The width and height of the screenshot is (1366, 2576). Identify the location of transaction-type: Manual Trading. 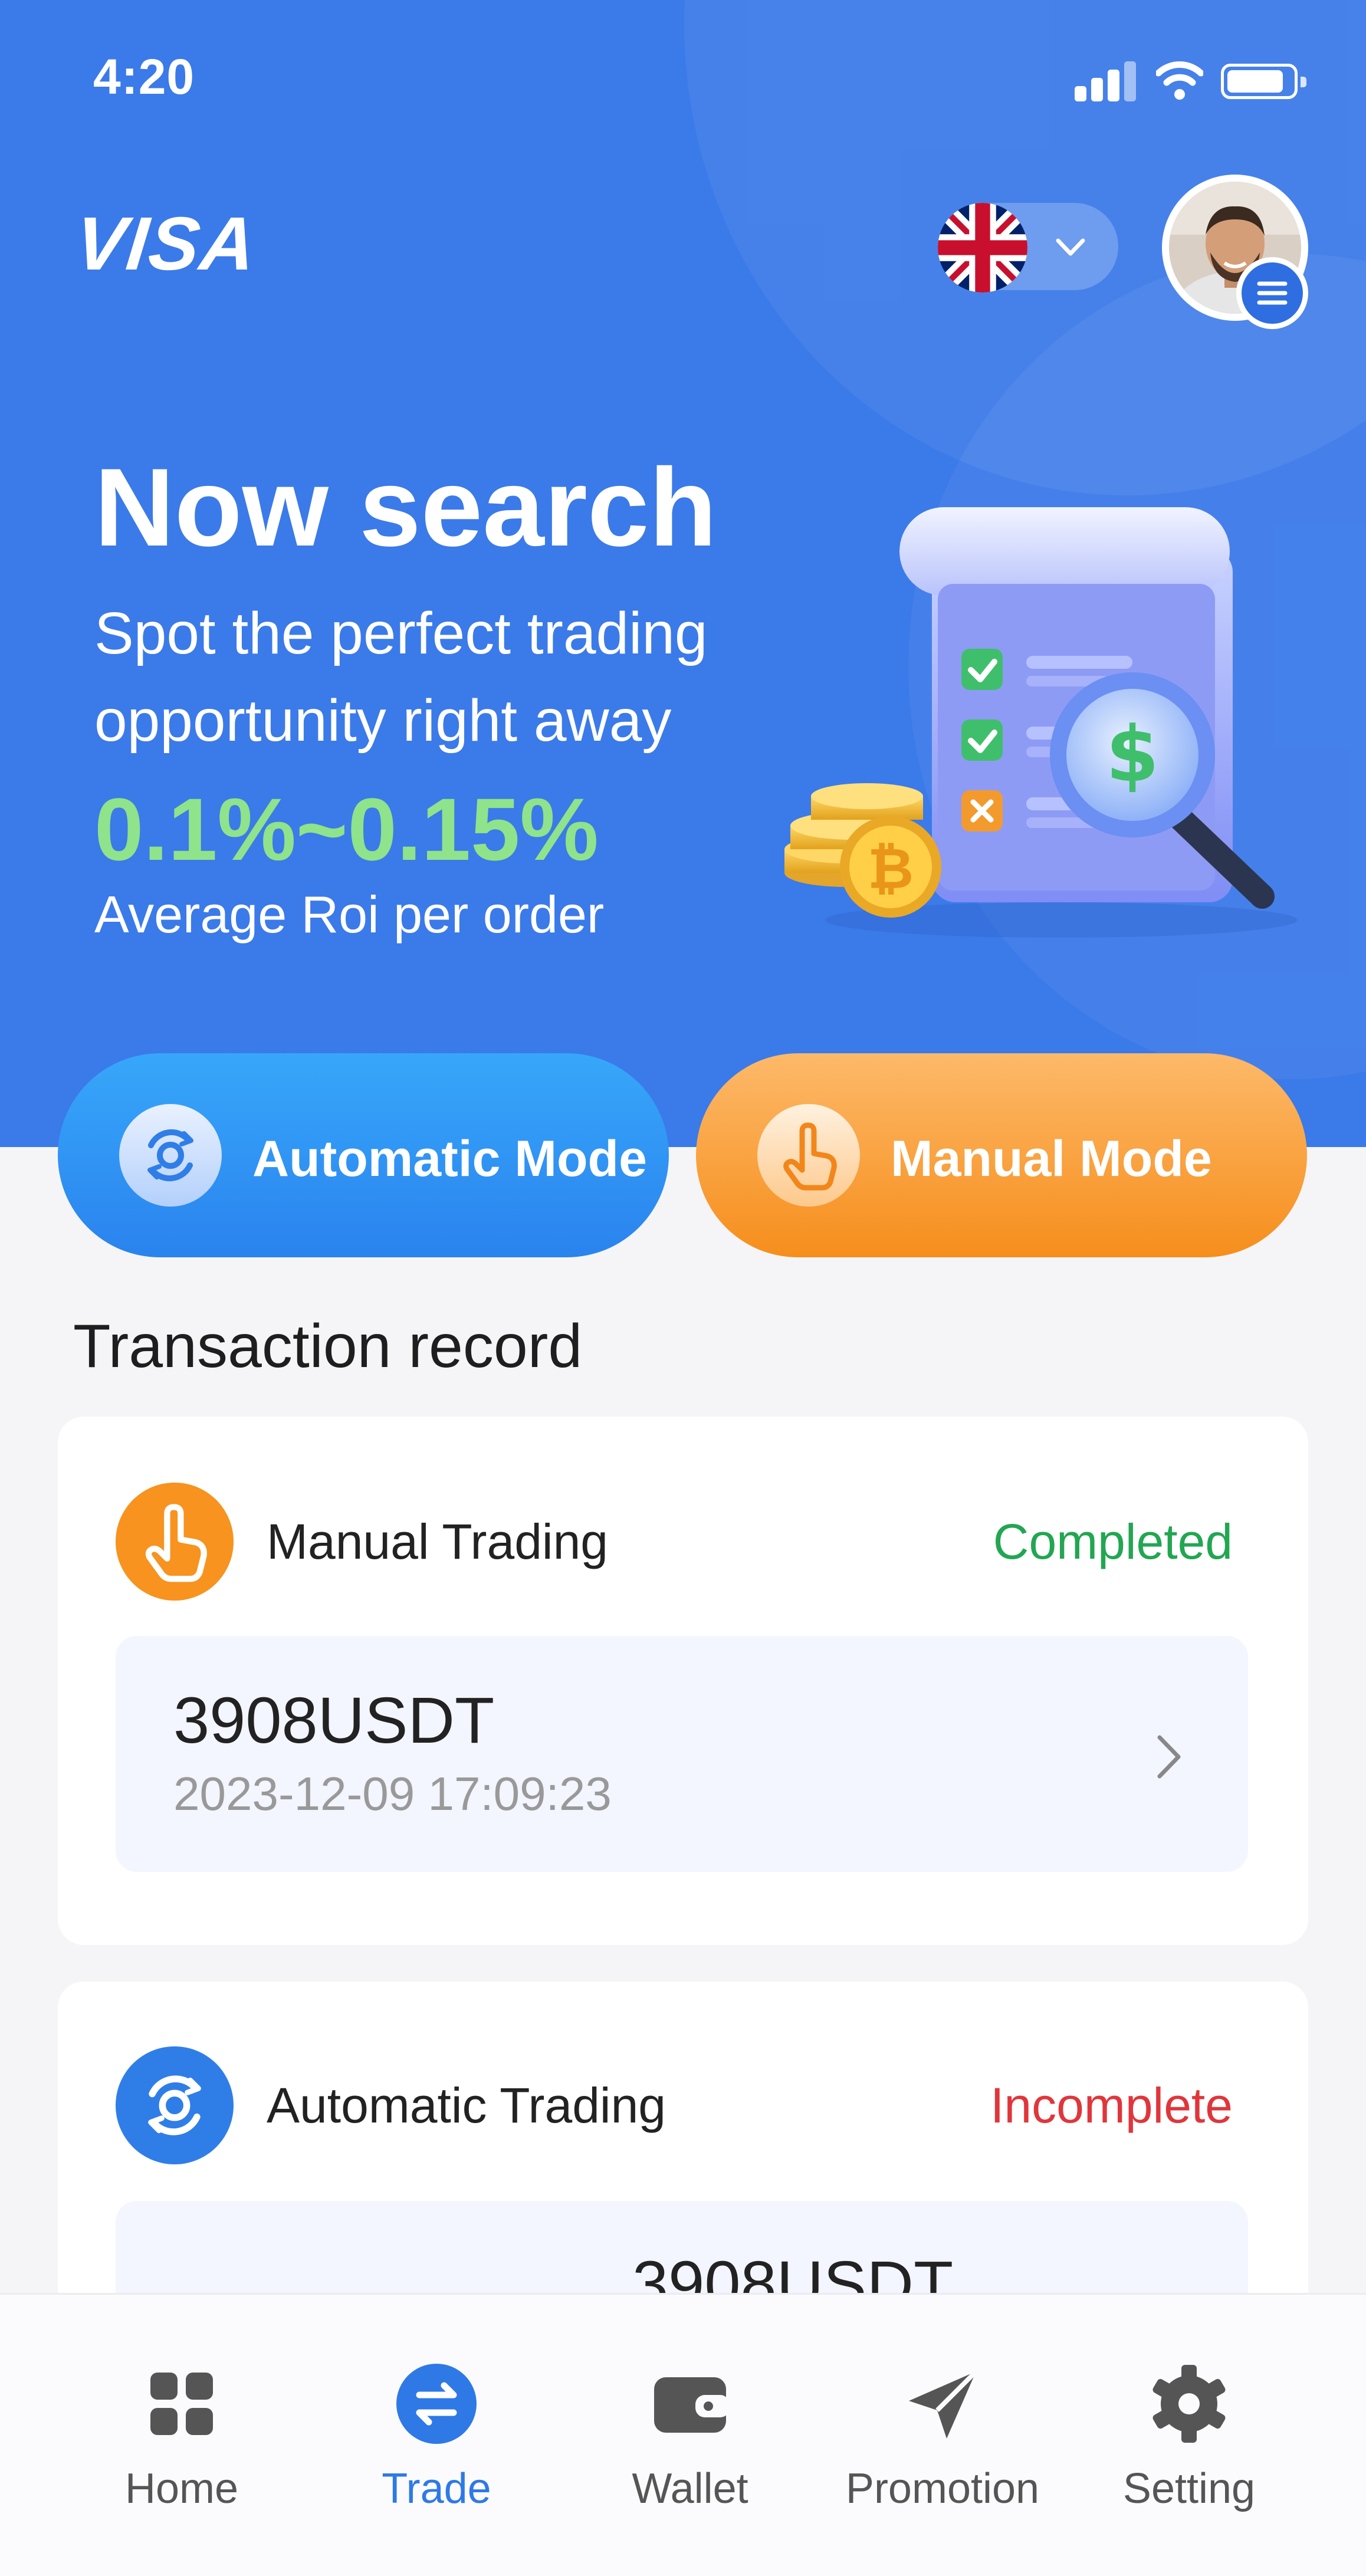
(438, 1541).